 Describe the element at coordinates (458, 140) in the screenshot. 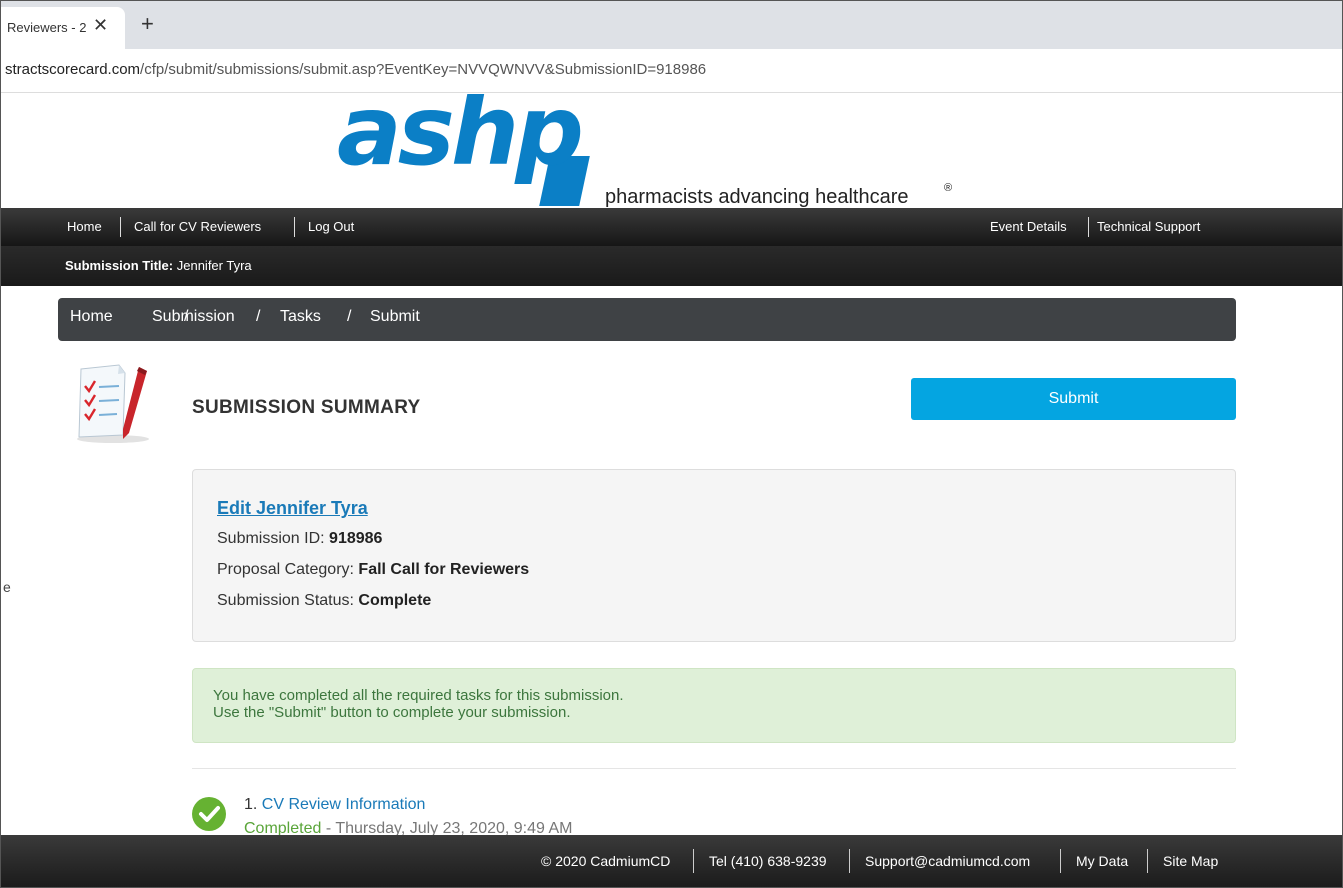

I see `logo-wordmark: ashp` at that location.